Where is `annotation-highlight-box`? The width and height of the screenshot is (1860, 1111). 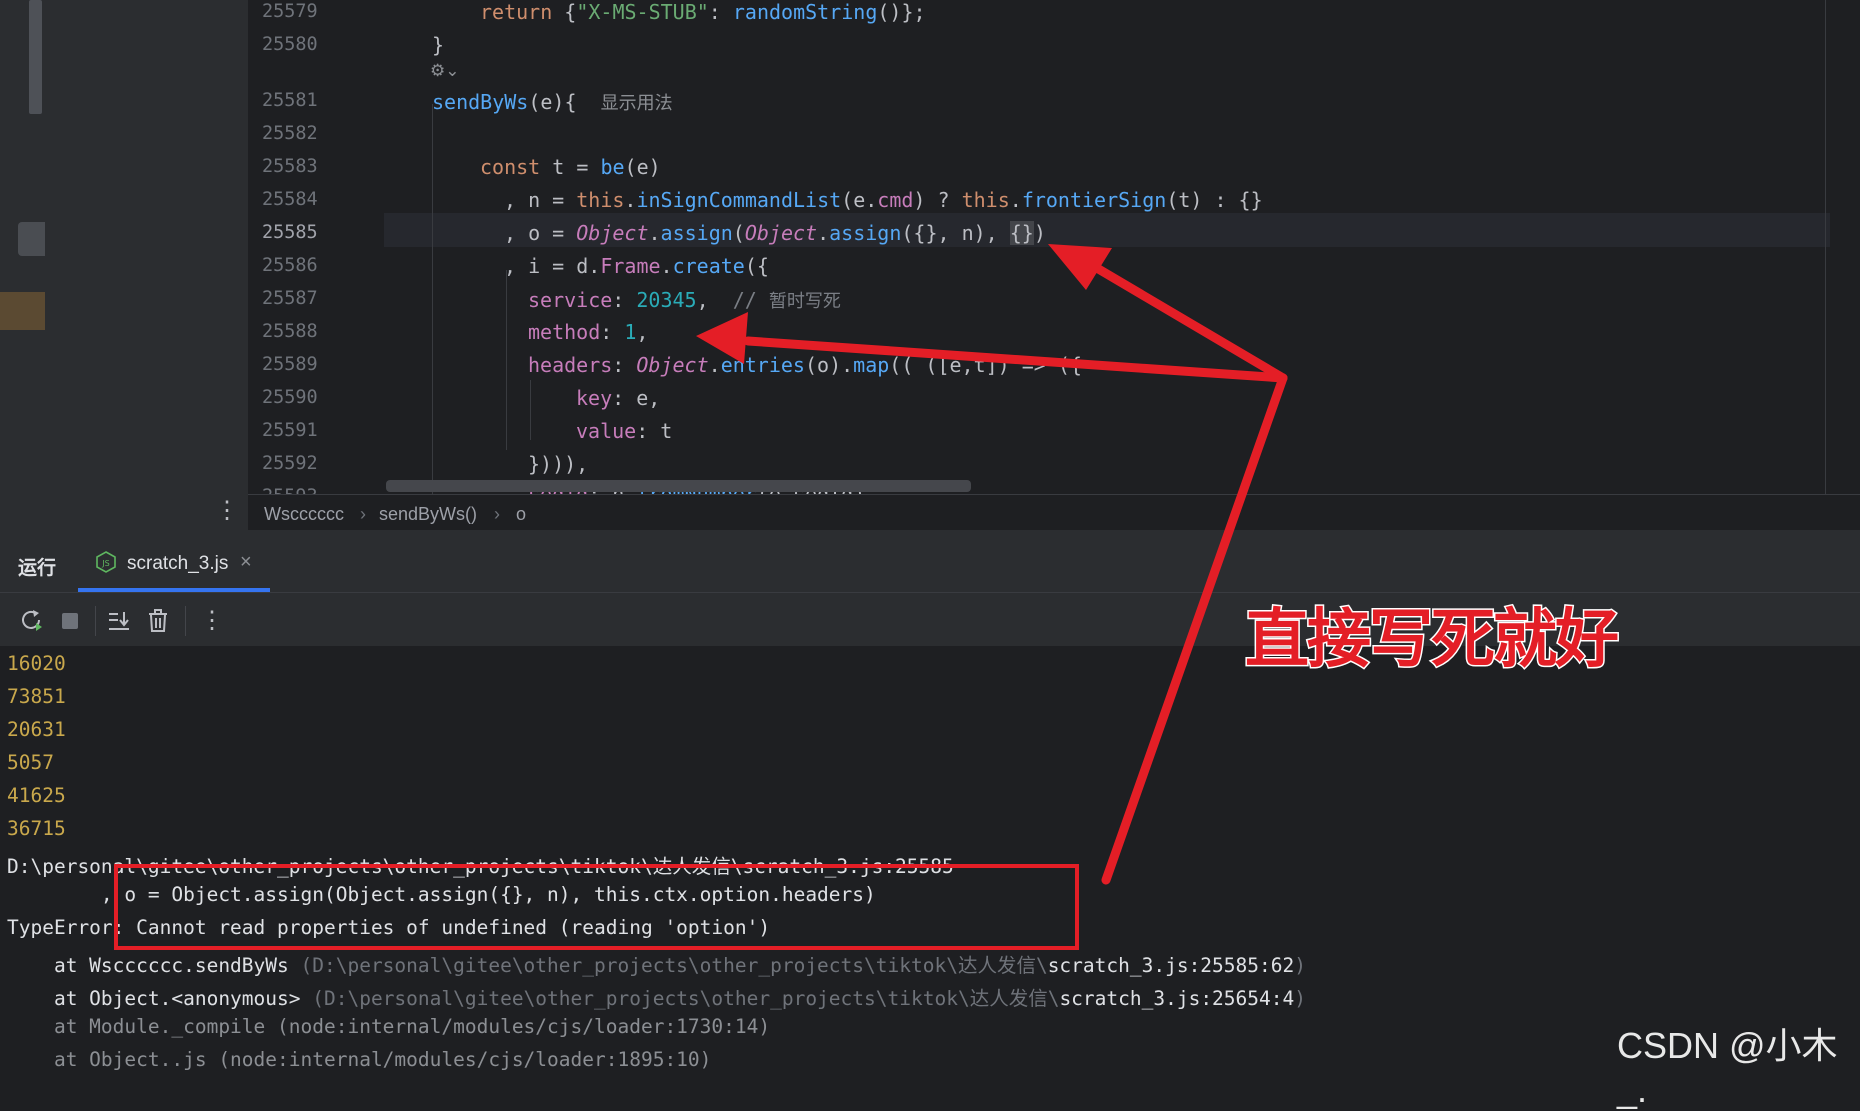 annotation-highlight-box is located at coordinates (596, 907).